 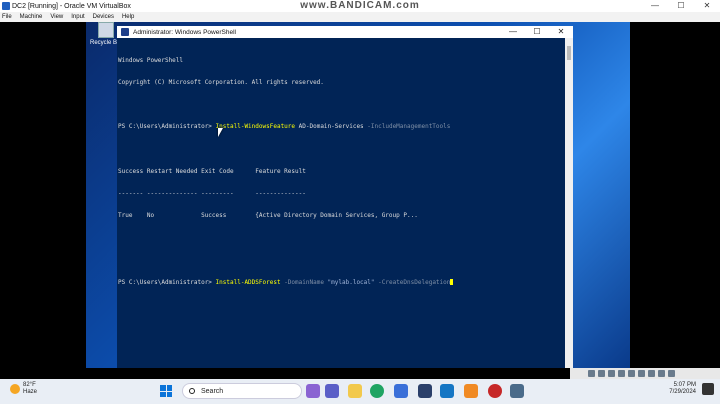 What do you see at coordinates (591, 373) in the screenshot?
I see `hdd-icon` at bounding box center [591, 373].